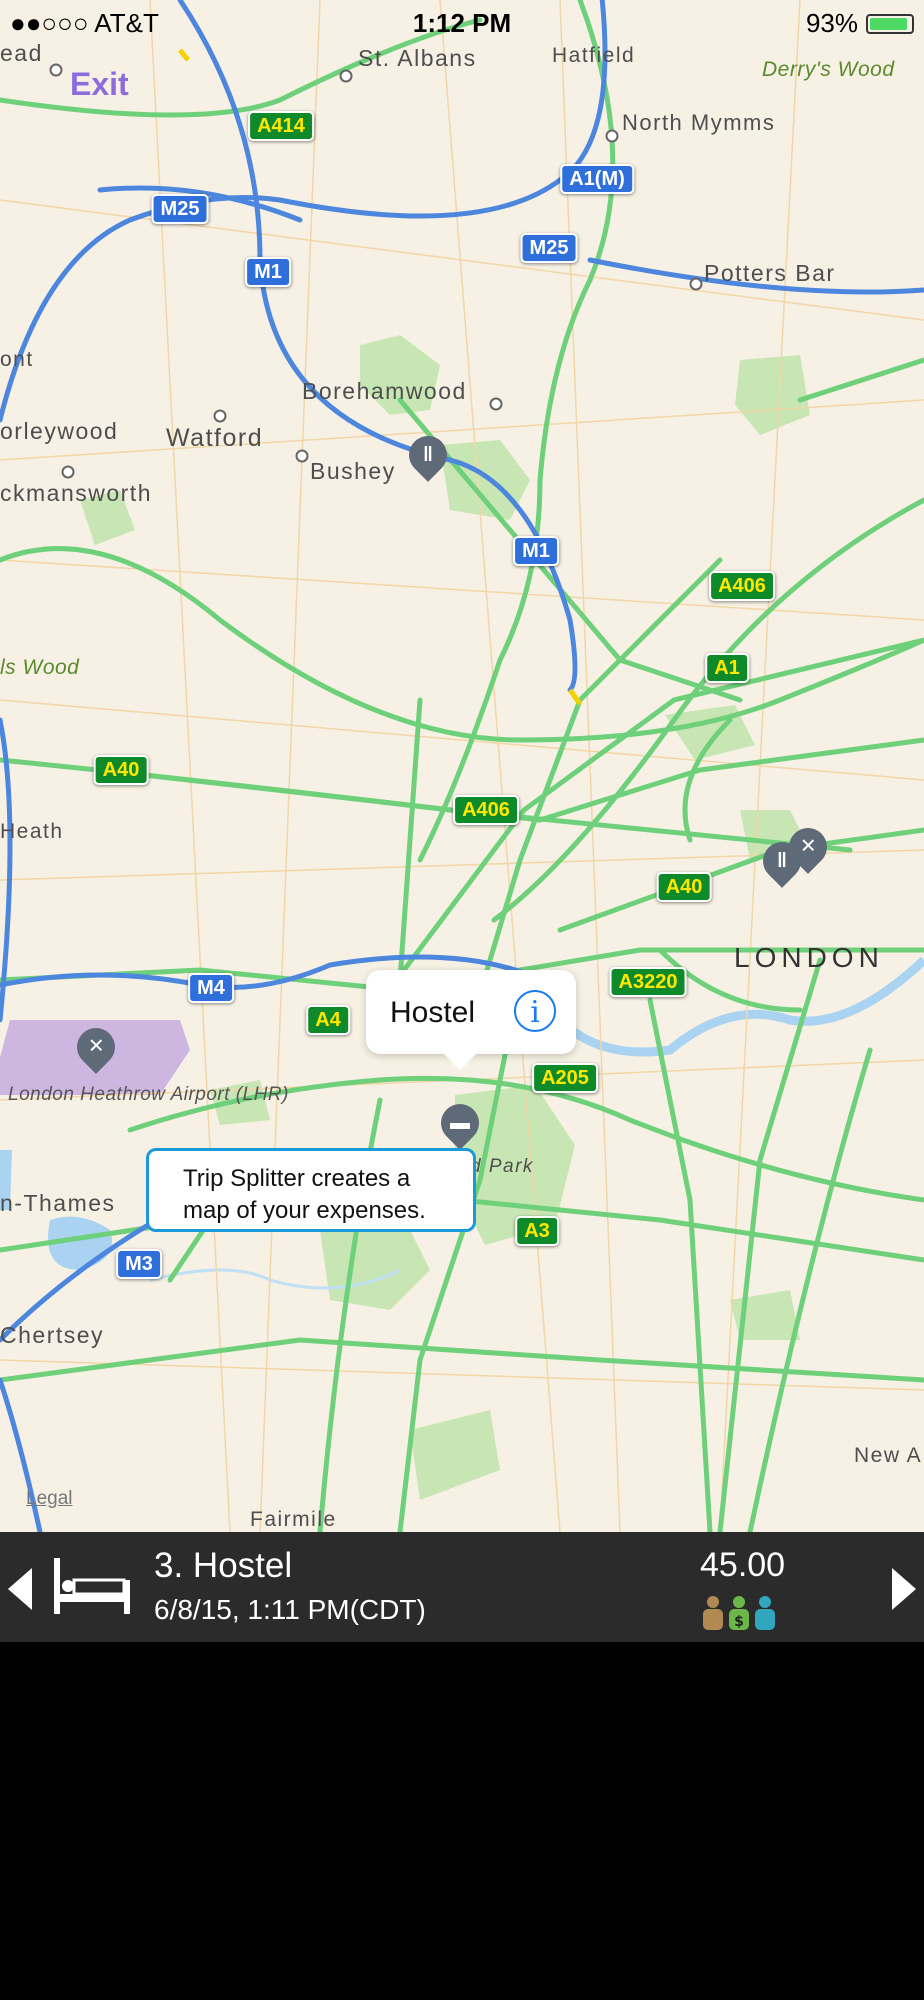 The height and width of the screenshot is (2000, 924). Describe the element at coordinates (49, 1499) in the screenshot. I see `legal-link: Legal` at that location.